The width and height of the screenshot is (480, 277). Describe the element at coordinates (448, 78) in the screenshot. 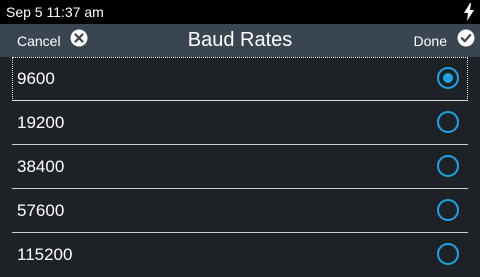

I see `radio-selected-icon` at that location.